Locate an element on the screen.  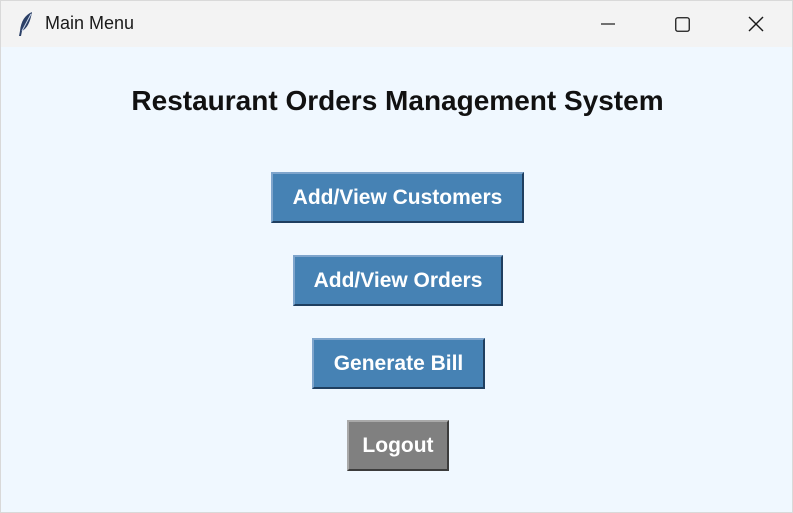
feather-icon is located at coordinates (26, 24).